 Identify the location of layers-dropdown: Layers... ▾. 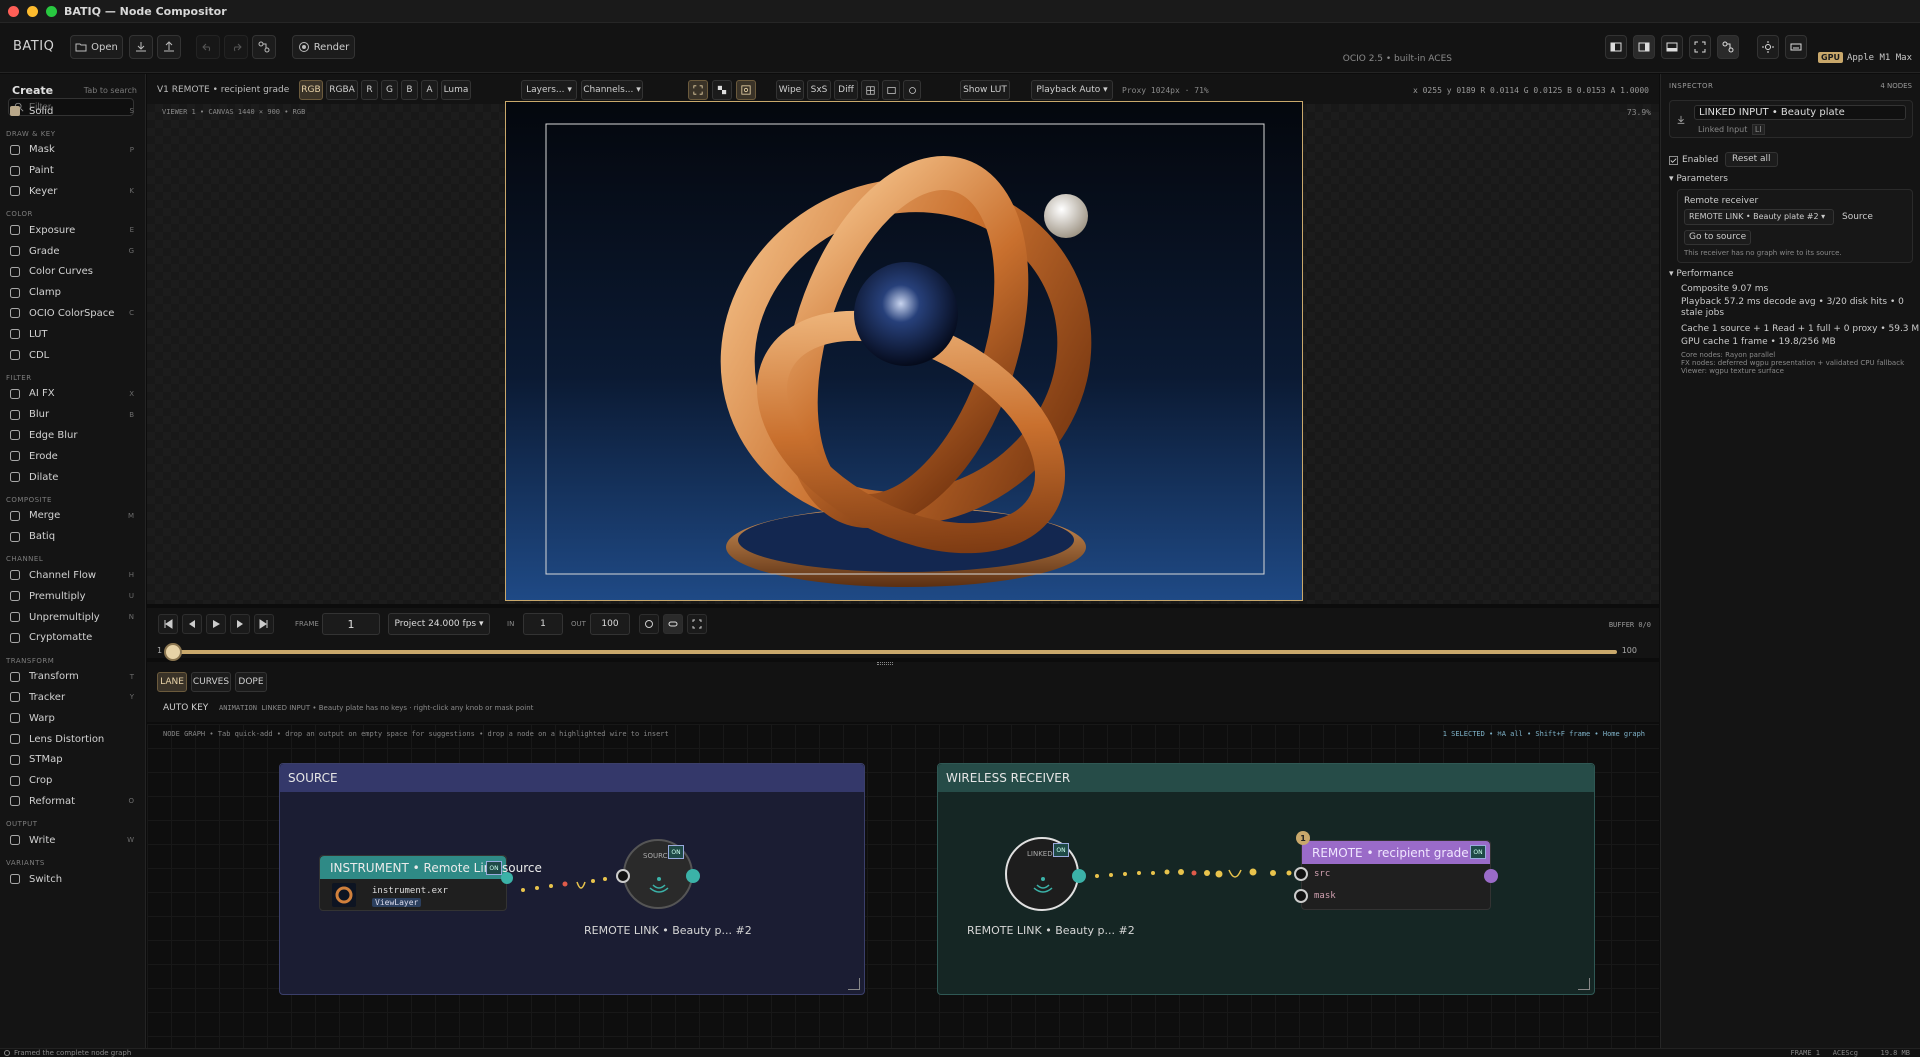
(549, 90).